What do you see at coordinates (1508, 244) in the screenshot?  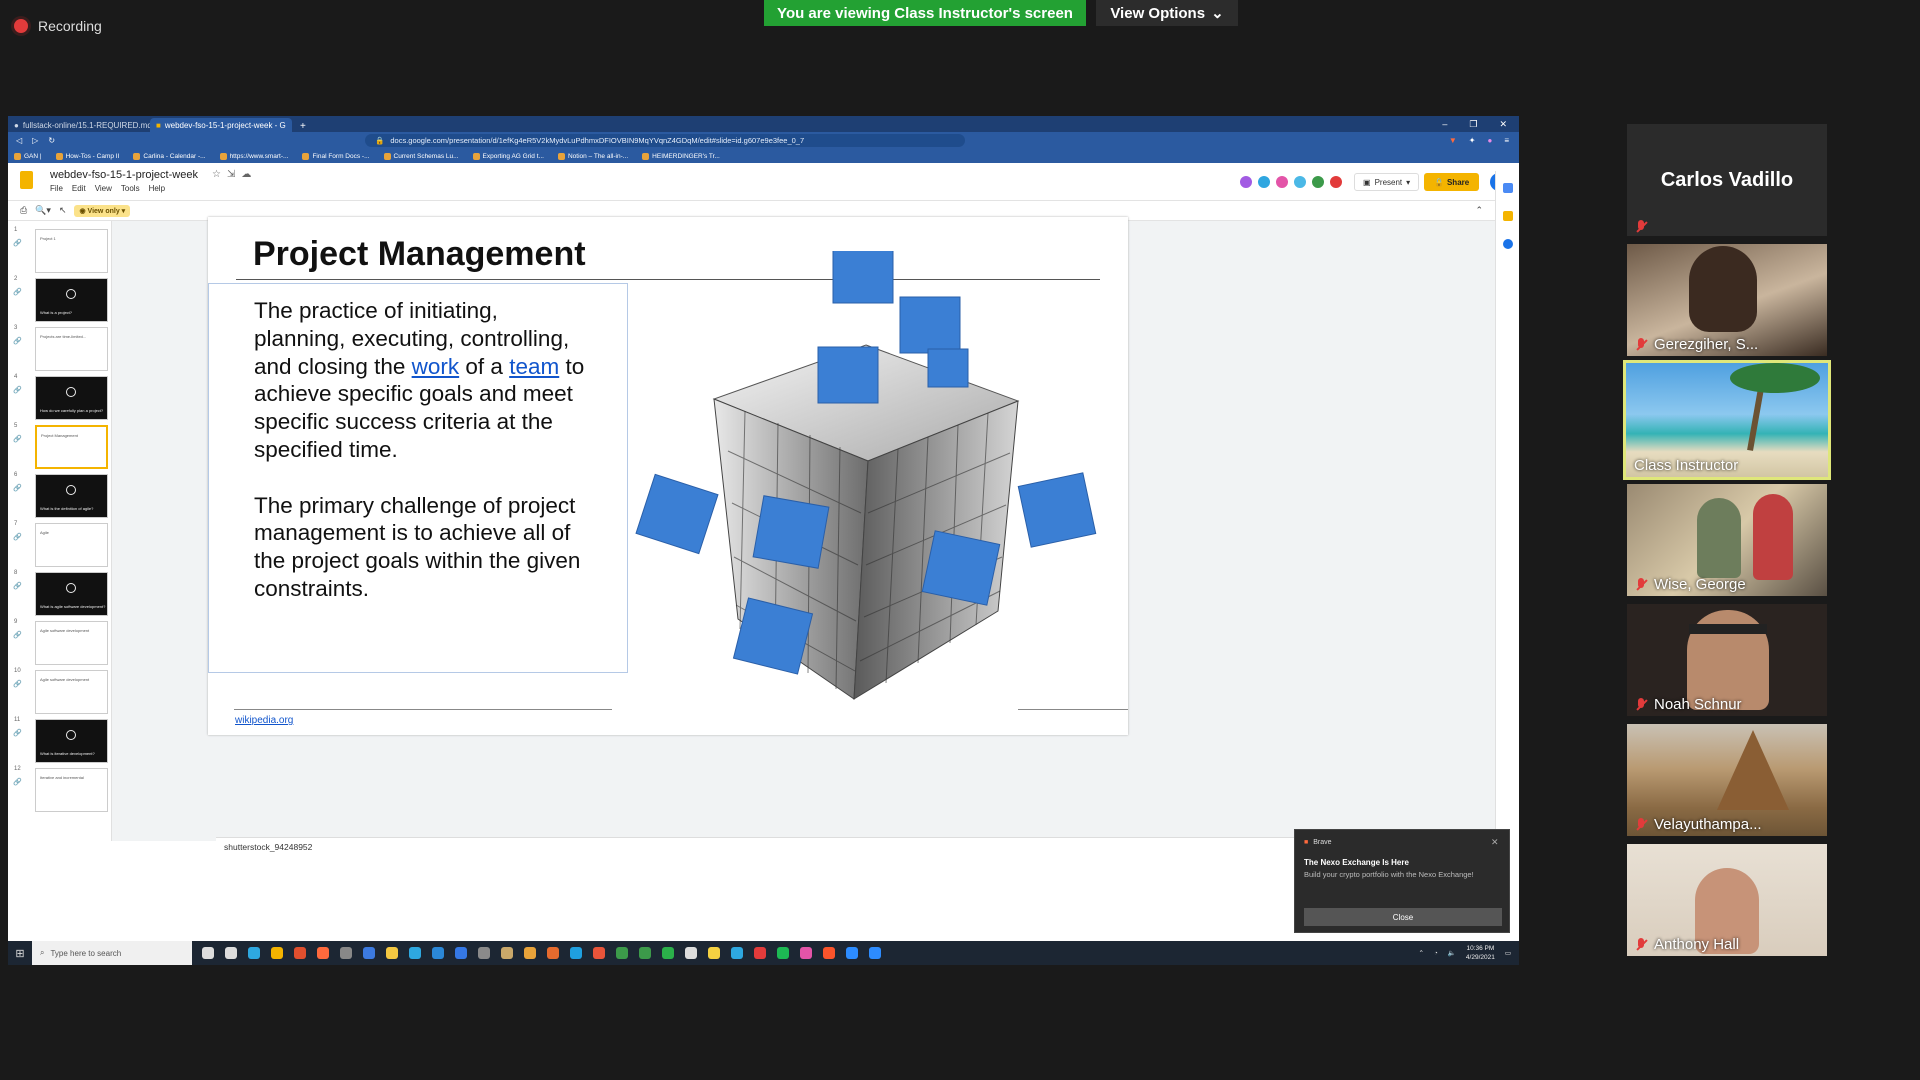 I see `tasks-icon` at bounding box center [1508, 244].